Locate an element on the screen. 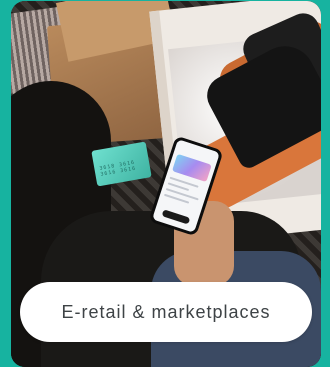  phone-pay-button is located at coordinates (176, 217).